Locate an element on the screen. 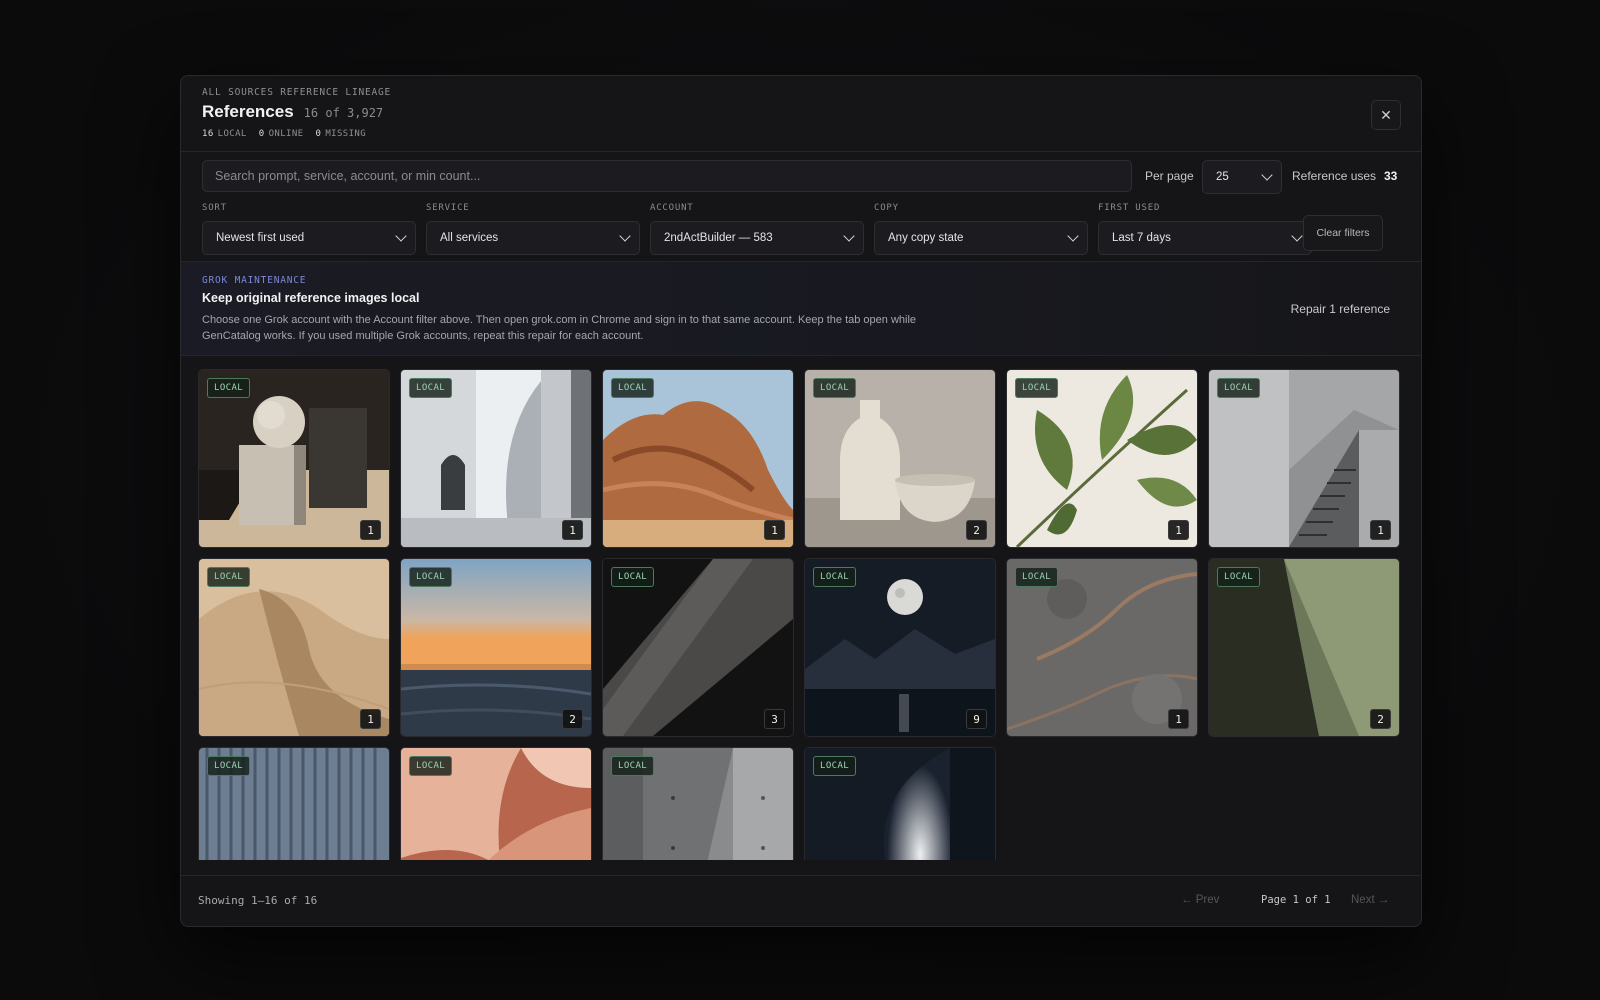  showing-count: Showing 1–16 of 16 is located at coordinates (258, 900).